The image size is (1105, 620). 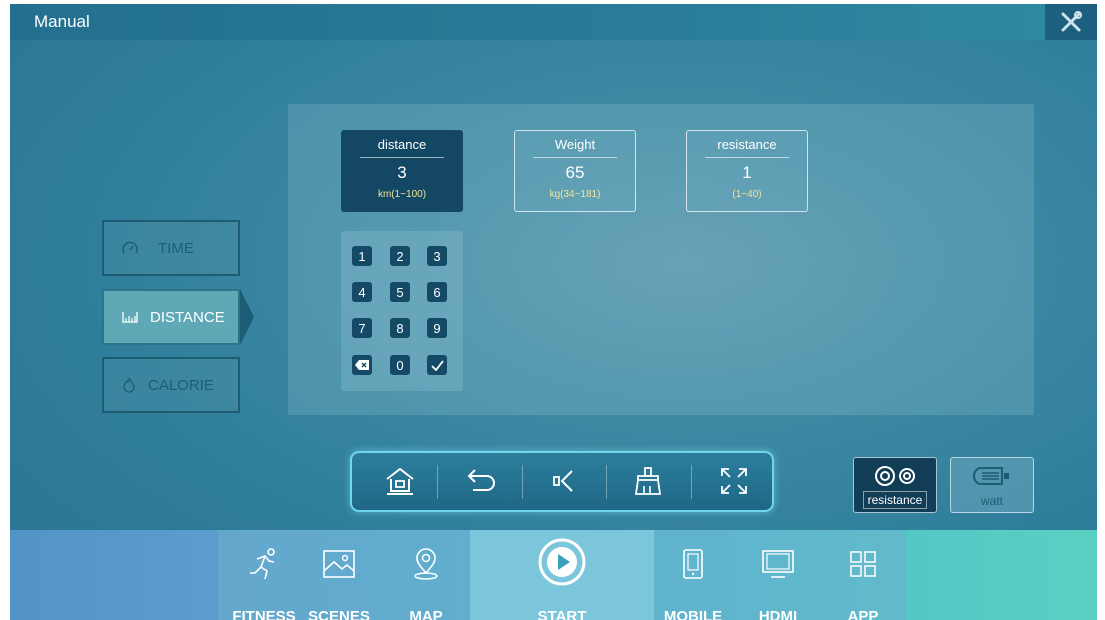 I want to click on weight-param: Weight 65 kg(34~181), so click(x=575, y=171).